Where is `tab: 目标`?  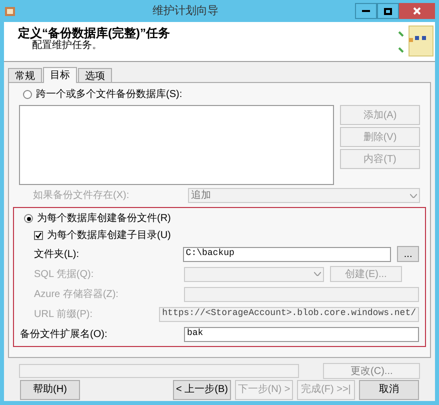
tab: 目标 is located at coordinates (60, 75).